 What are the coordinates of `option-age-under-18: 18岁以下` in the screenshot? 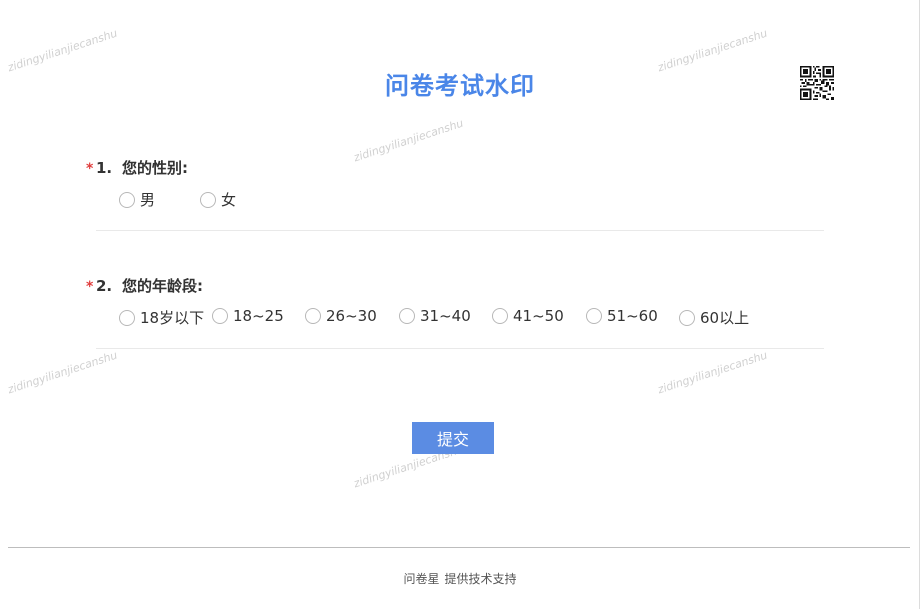 It's located at (161, 317).